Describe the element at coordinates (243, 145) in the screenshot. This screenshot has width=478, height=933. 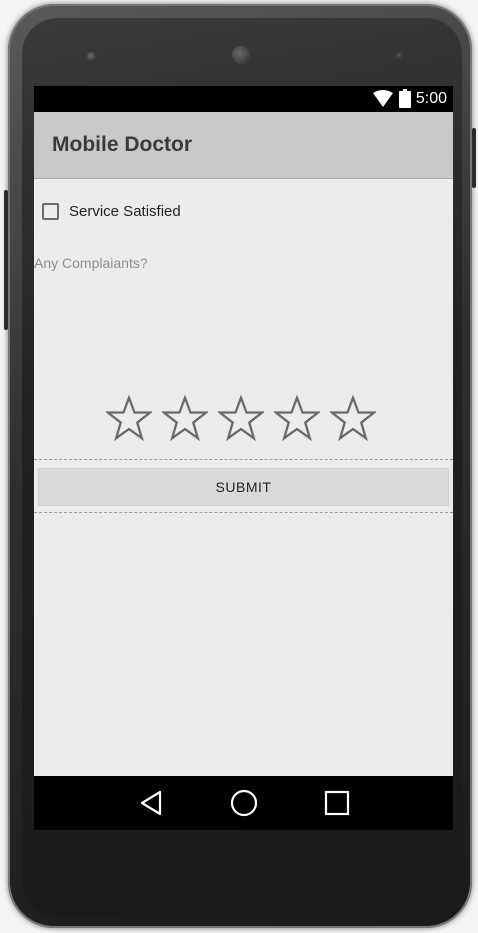
I see `app-bar: Mobile Doctor` at that location.